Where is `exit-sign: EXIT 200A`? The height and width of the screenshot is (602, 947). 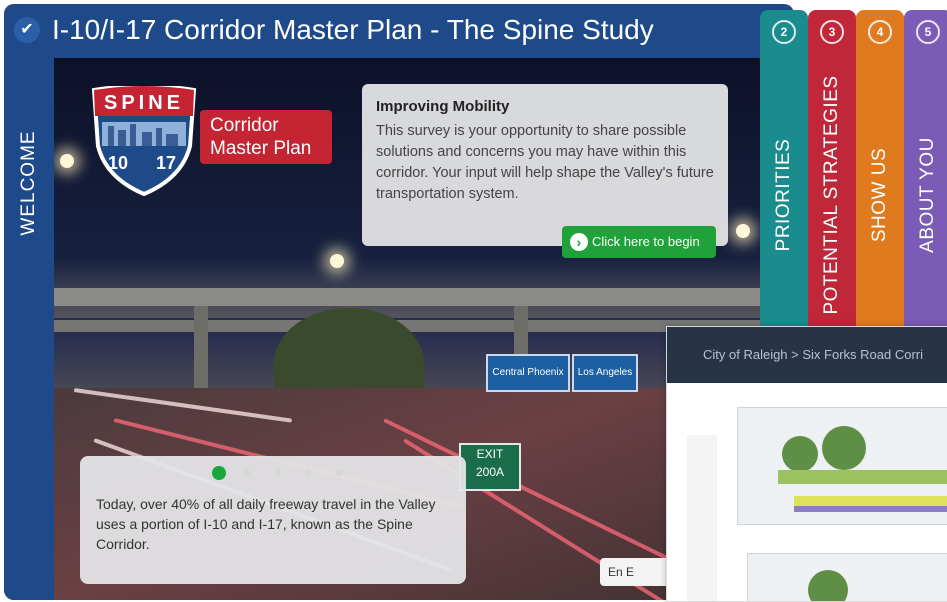 exit-sign: EXIT 200A is located at coordinates (490, 467).